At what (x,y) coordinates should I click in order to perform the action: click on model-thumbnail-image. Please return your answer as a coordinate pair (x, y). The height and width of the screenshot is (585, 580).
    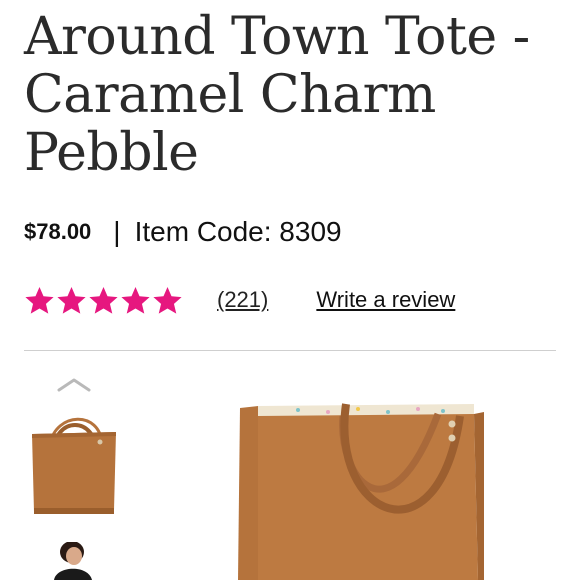
    Looking at the image, I should click on (72, 560).